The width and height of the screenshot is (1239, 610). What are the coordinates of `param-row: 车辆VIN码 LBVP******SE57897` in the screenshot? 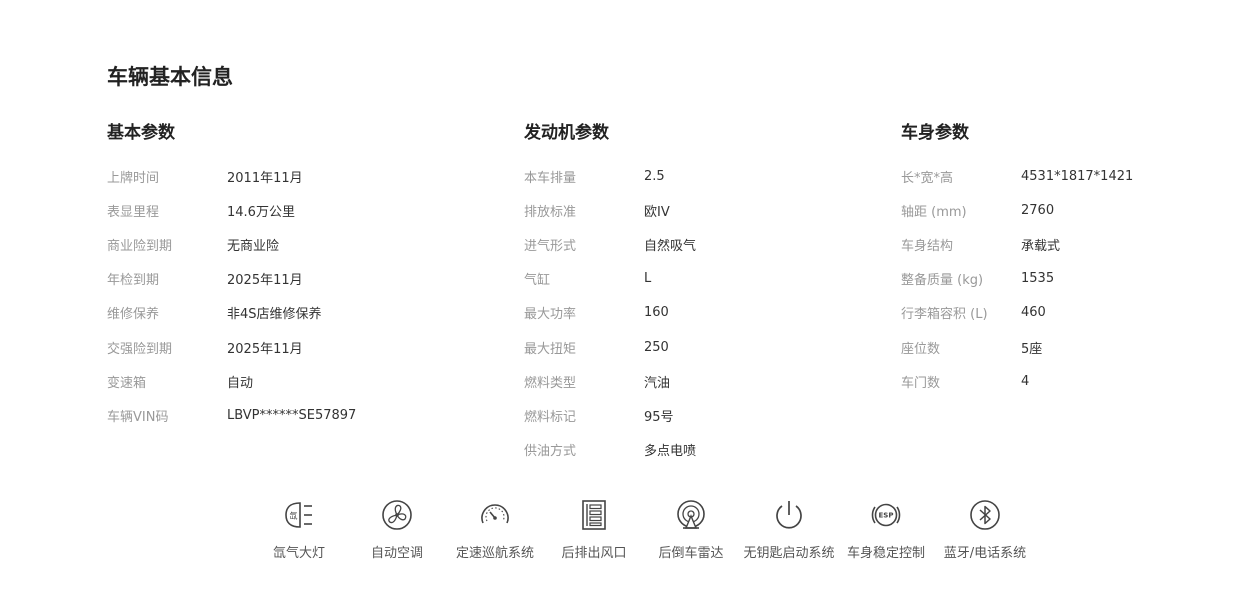 It's located at (297, 415).